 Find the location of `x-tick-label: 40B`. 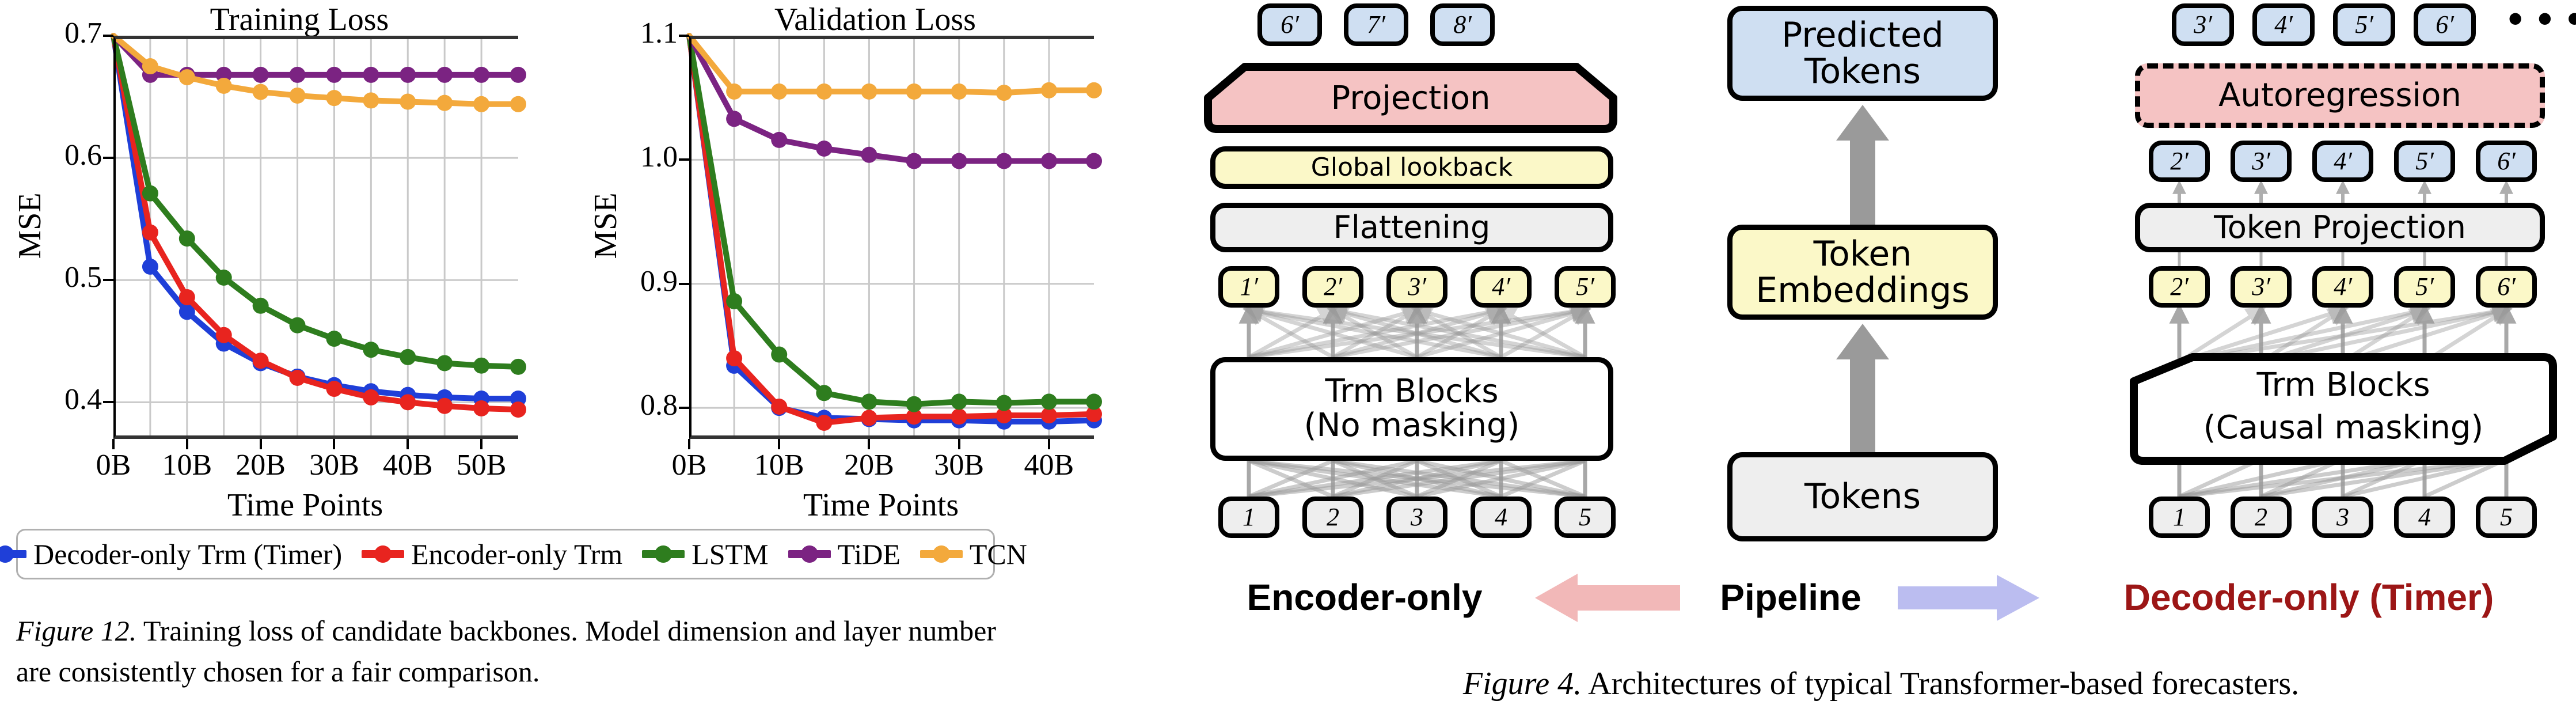

x-tick-label: 40B is located at coordinates (1049, 465).